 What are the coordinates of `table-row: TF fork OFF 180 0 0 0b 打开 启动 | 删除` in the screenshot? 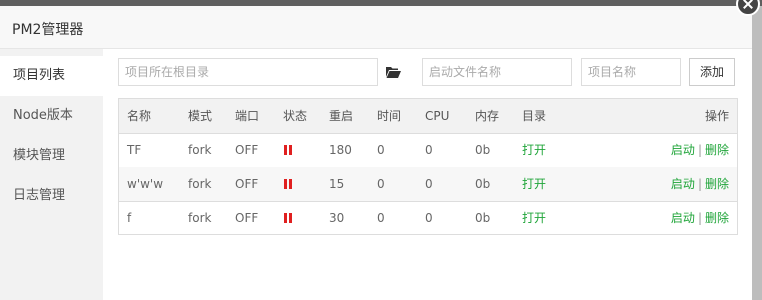 It's located at (428, 150).